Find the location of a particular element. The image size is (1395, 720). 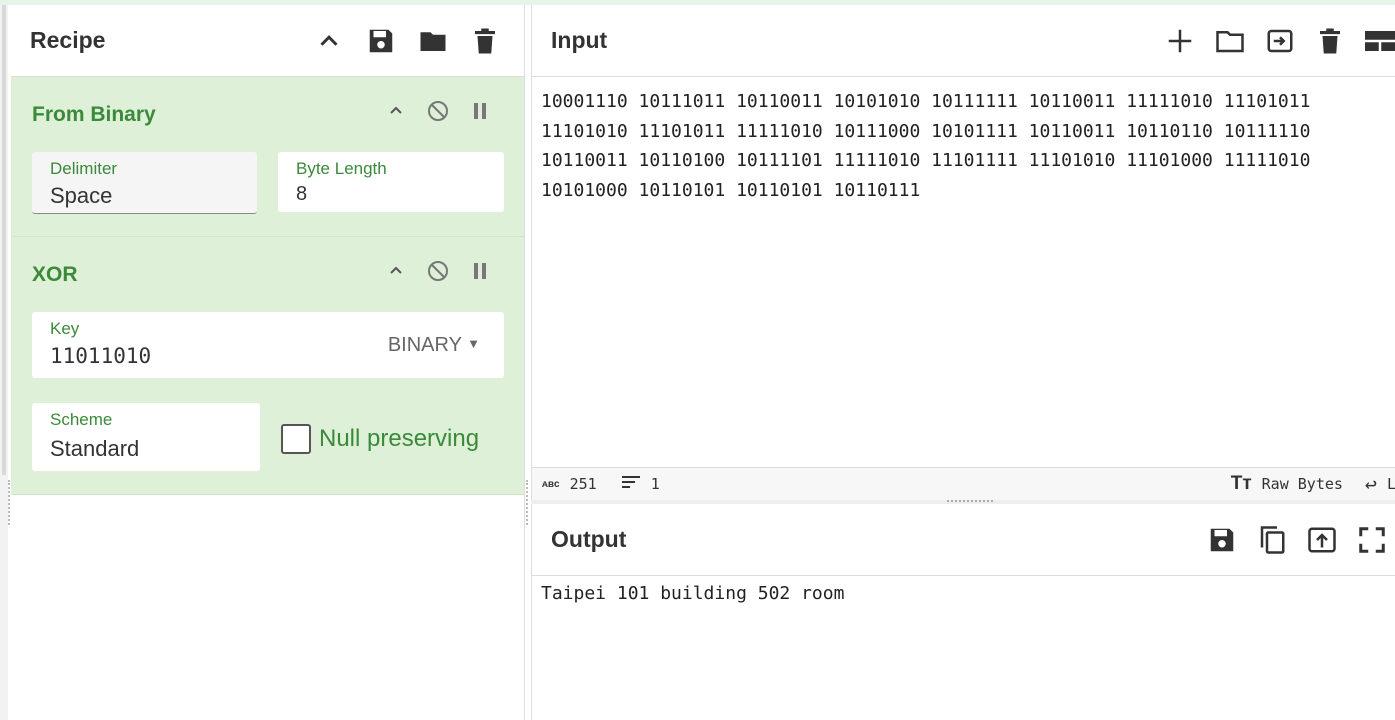

splitter-grip is located at coordinates (970, 501).